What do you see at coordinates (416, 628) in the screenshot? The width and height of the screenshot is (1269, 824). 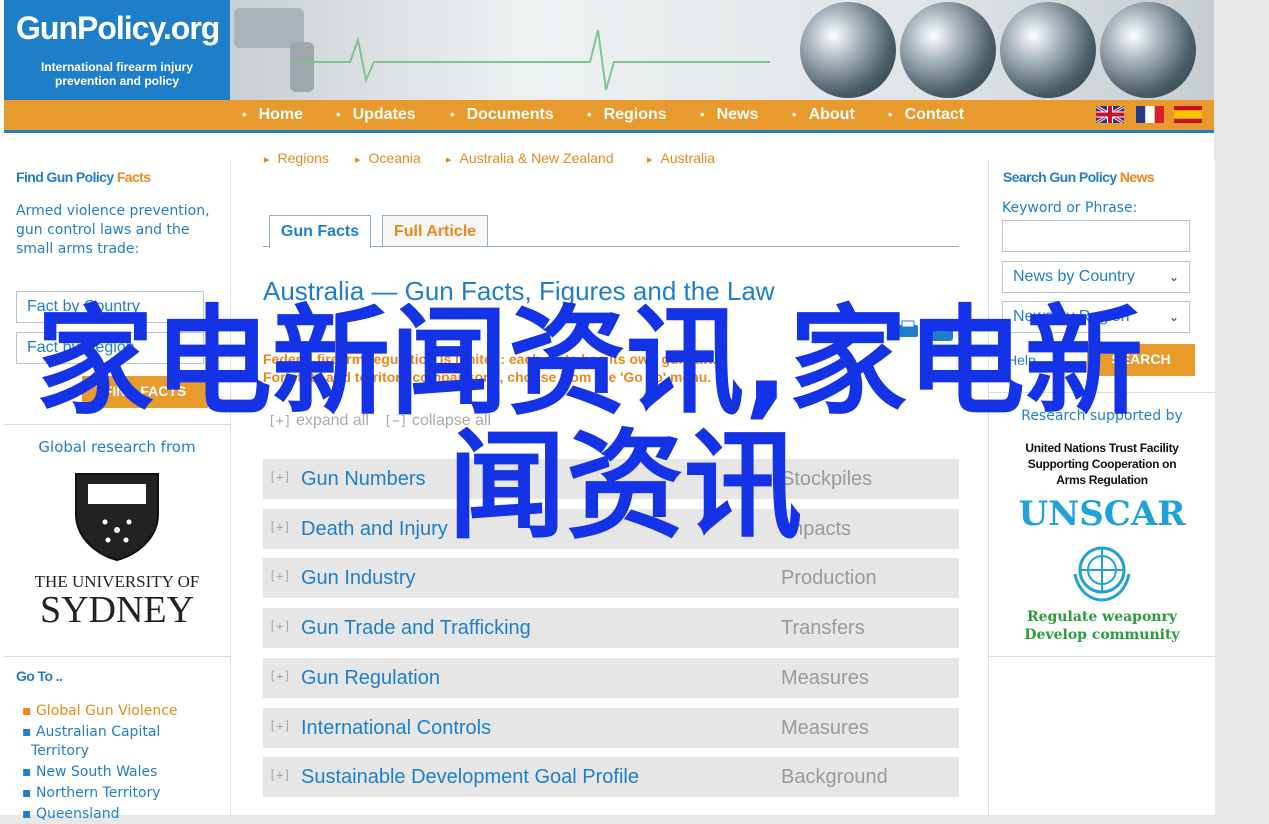 I see `section-label: Gun Trade and Trafficking` at bounding box center [416, 628].